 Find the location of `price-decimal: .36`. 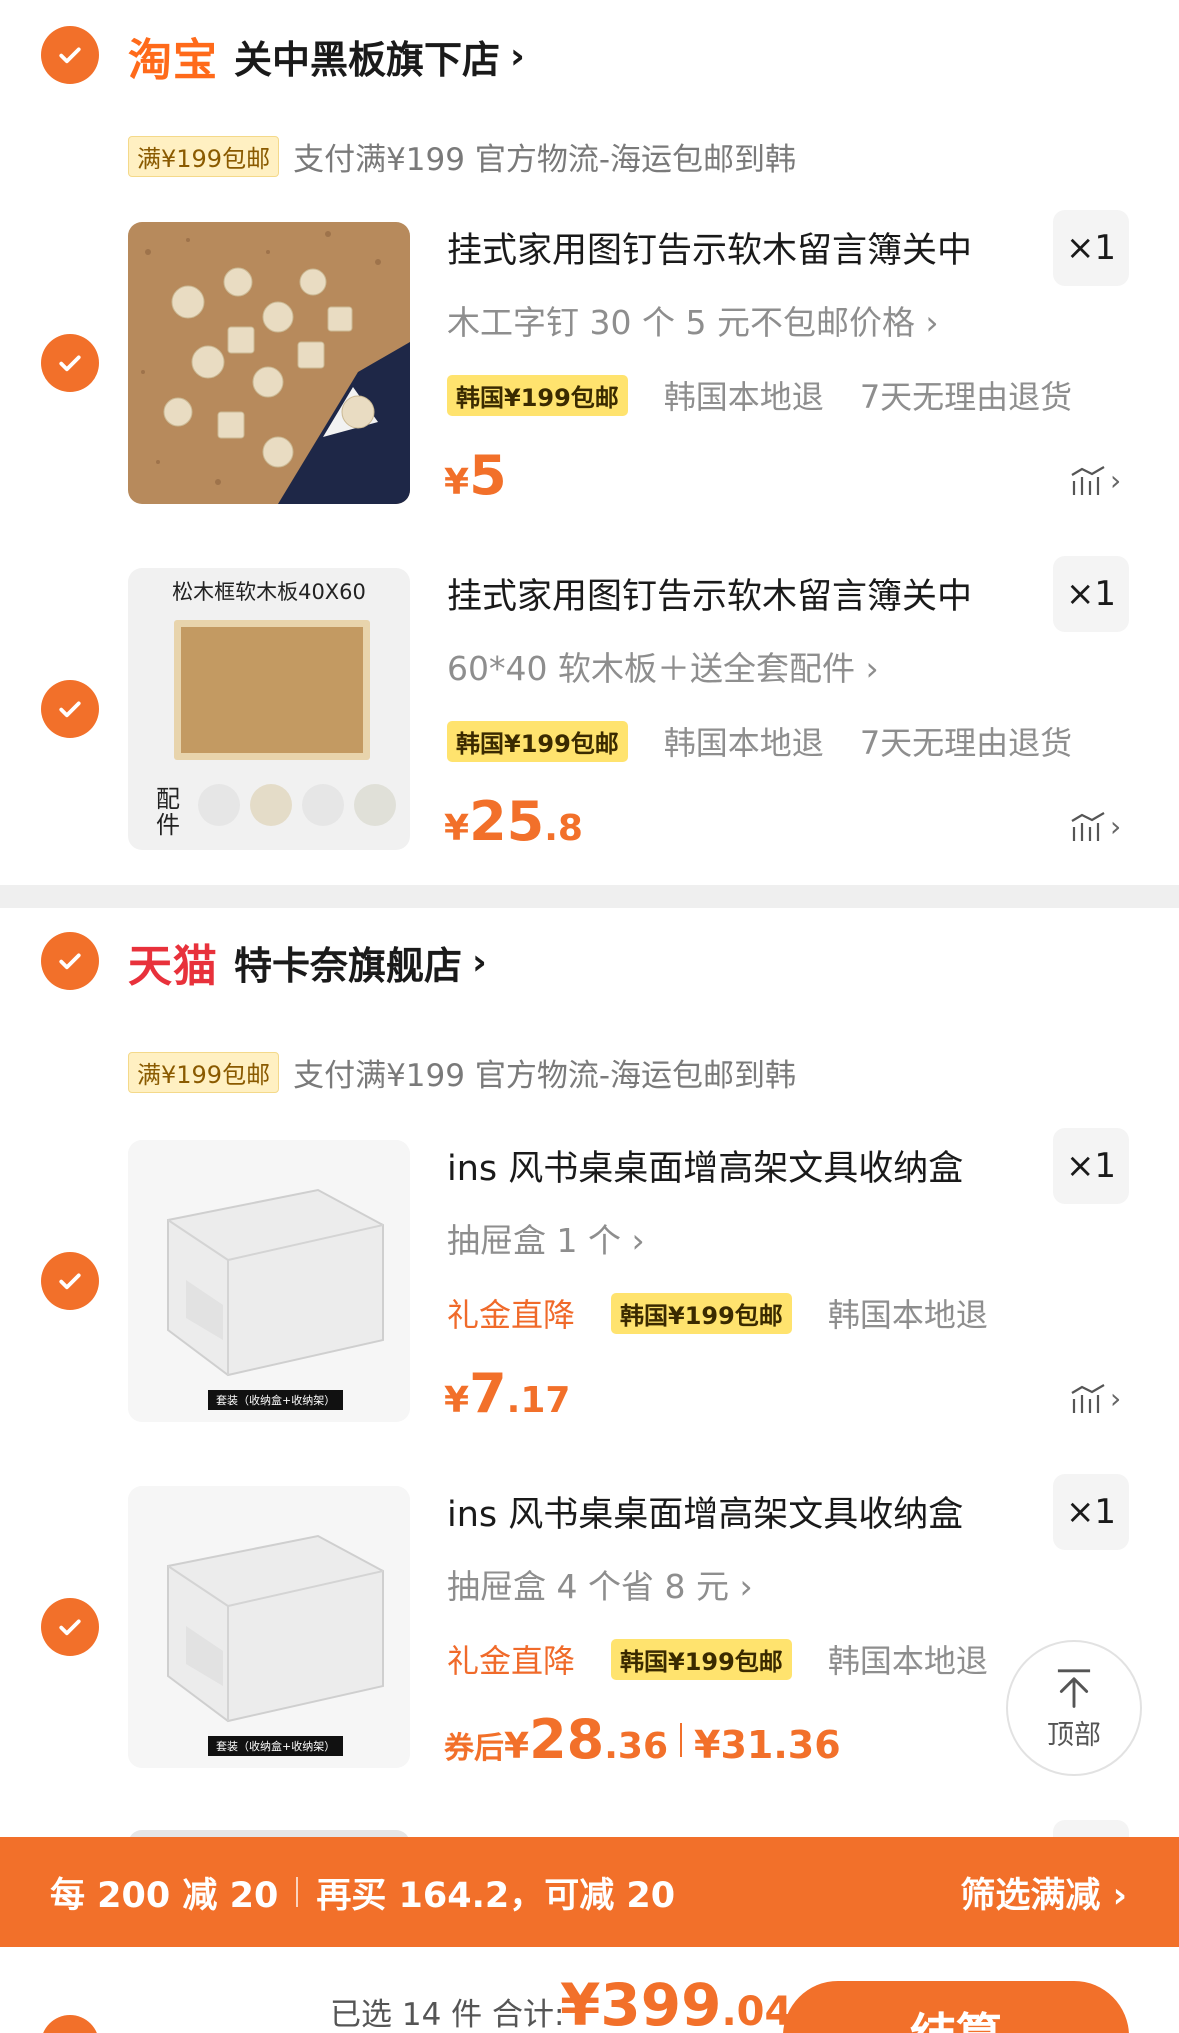

price-decimal: .36 is located at coordinates (636, 1746).